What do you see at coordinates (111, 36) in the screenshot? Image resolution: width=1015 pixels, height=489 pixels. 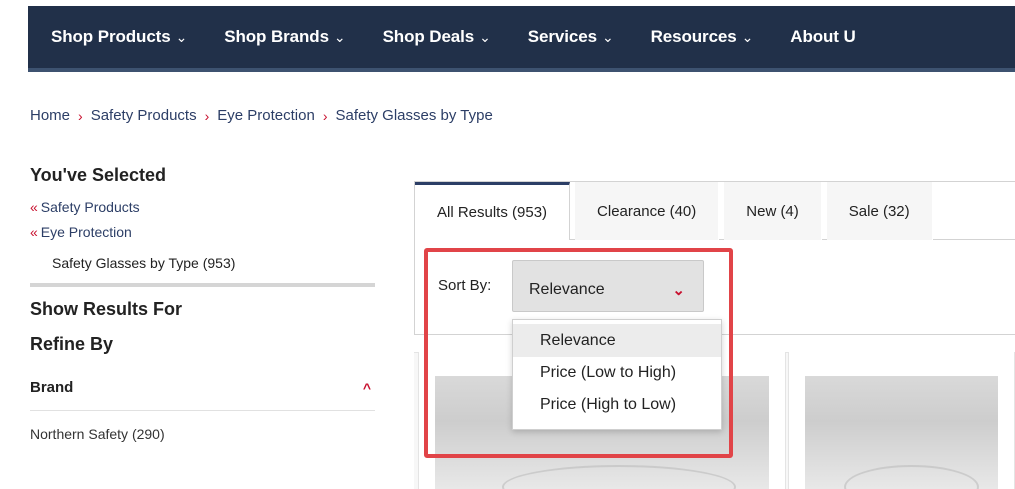 I see `nav-label: Shop Products` at bounding box center [111, 36].